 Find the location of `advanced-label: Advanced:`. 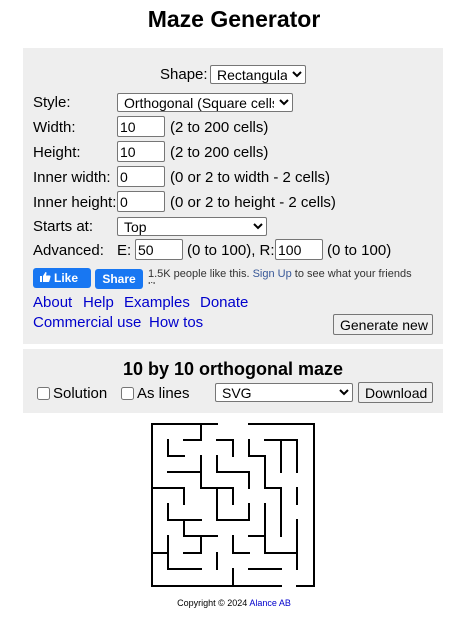

advanced-label: Advanced: is located at coordinates (68, 250).